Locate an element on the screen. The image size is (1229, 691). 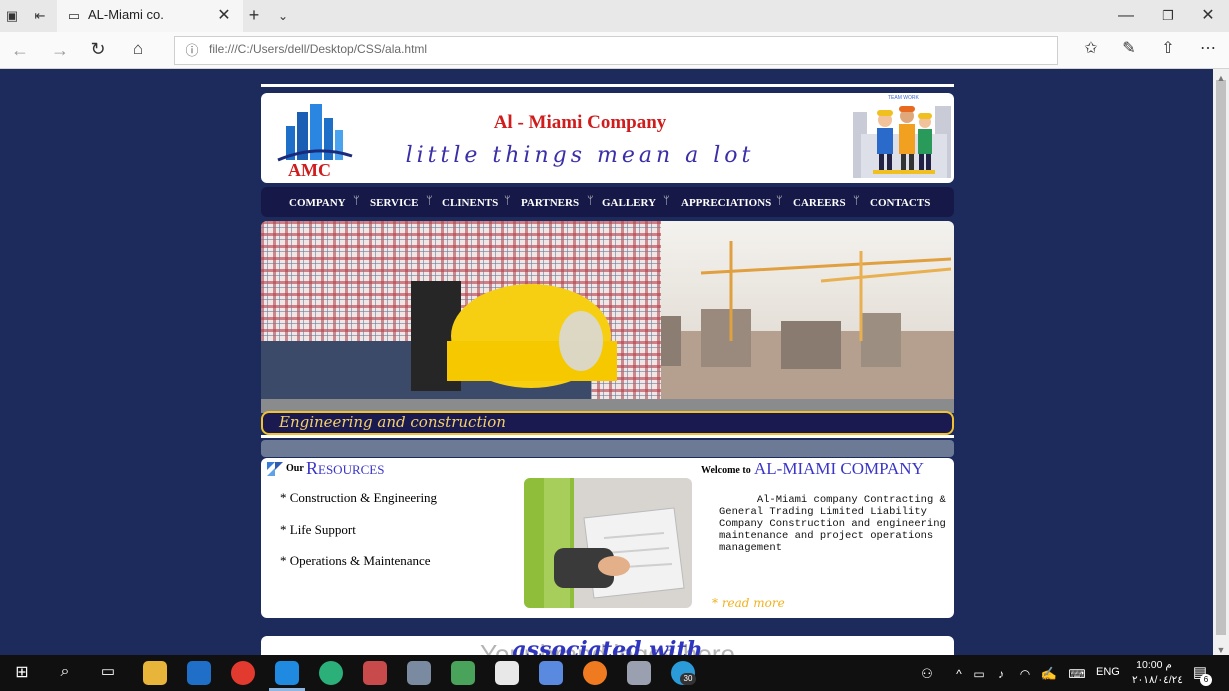
outlook-icon is located at coordinates (199, 673).